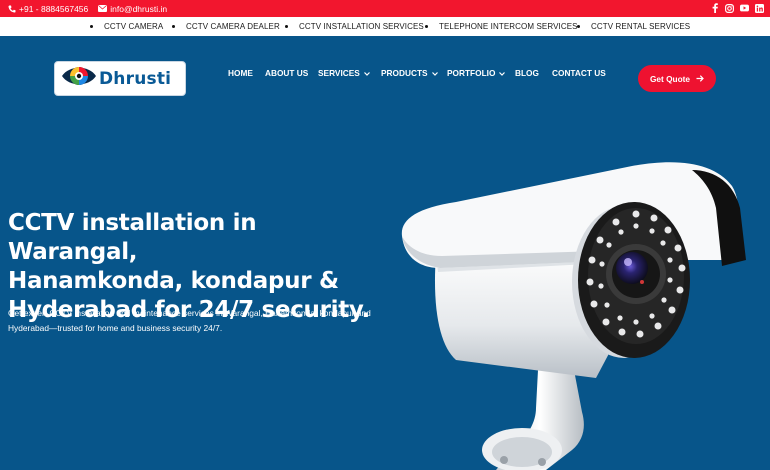 This screenshot has height=470, width=770. What do you see at coordinates (361, 26) in the screenshot?
I see `strip-item-label: CCTV INSTALLATION SERVICES` at bounding box center [361, 26].